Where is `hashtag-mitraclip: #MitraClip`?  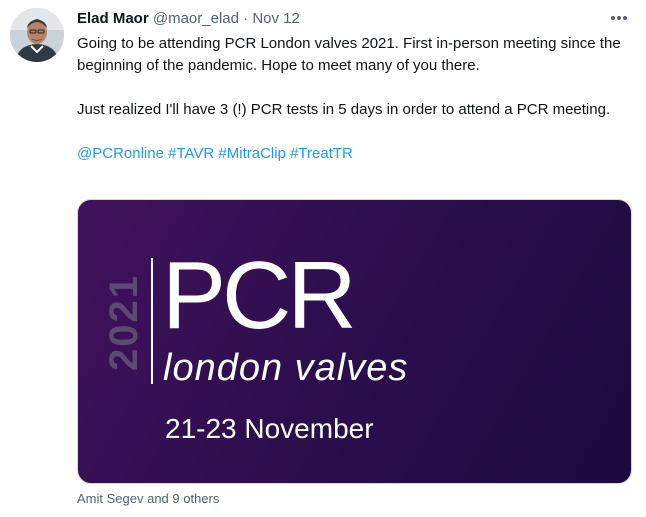
hashtag-mitraclip: #MitraClip is located at coordinates (252, 153).